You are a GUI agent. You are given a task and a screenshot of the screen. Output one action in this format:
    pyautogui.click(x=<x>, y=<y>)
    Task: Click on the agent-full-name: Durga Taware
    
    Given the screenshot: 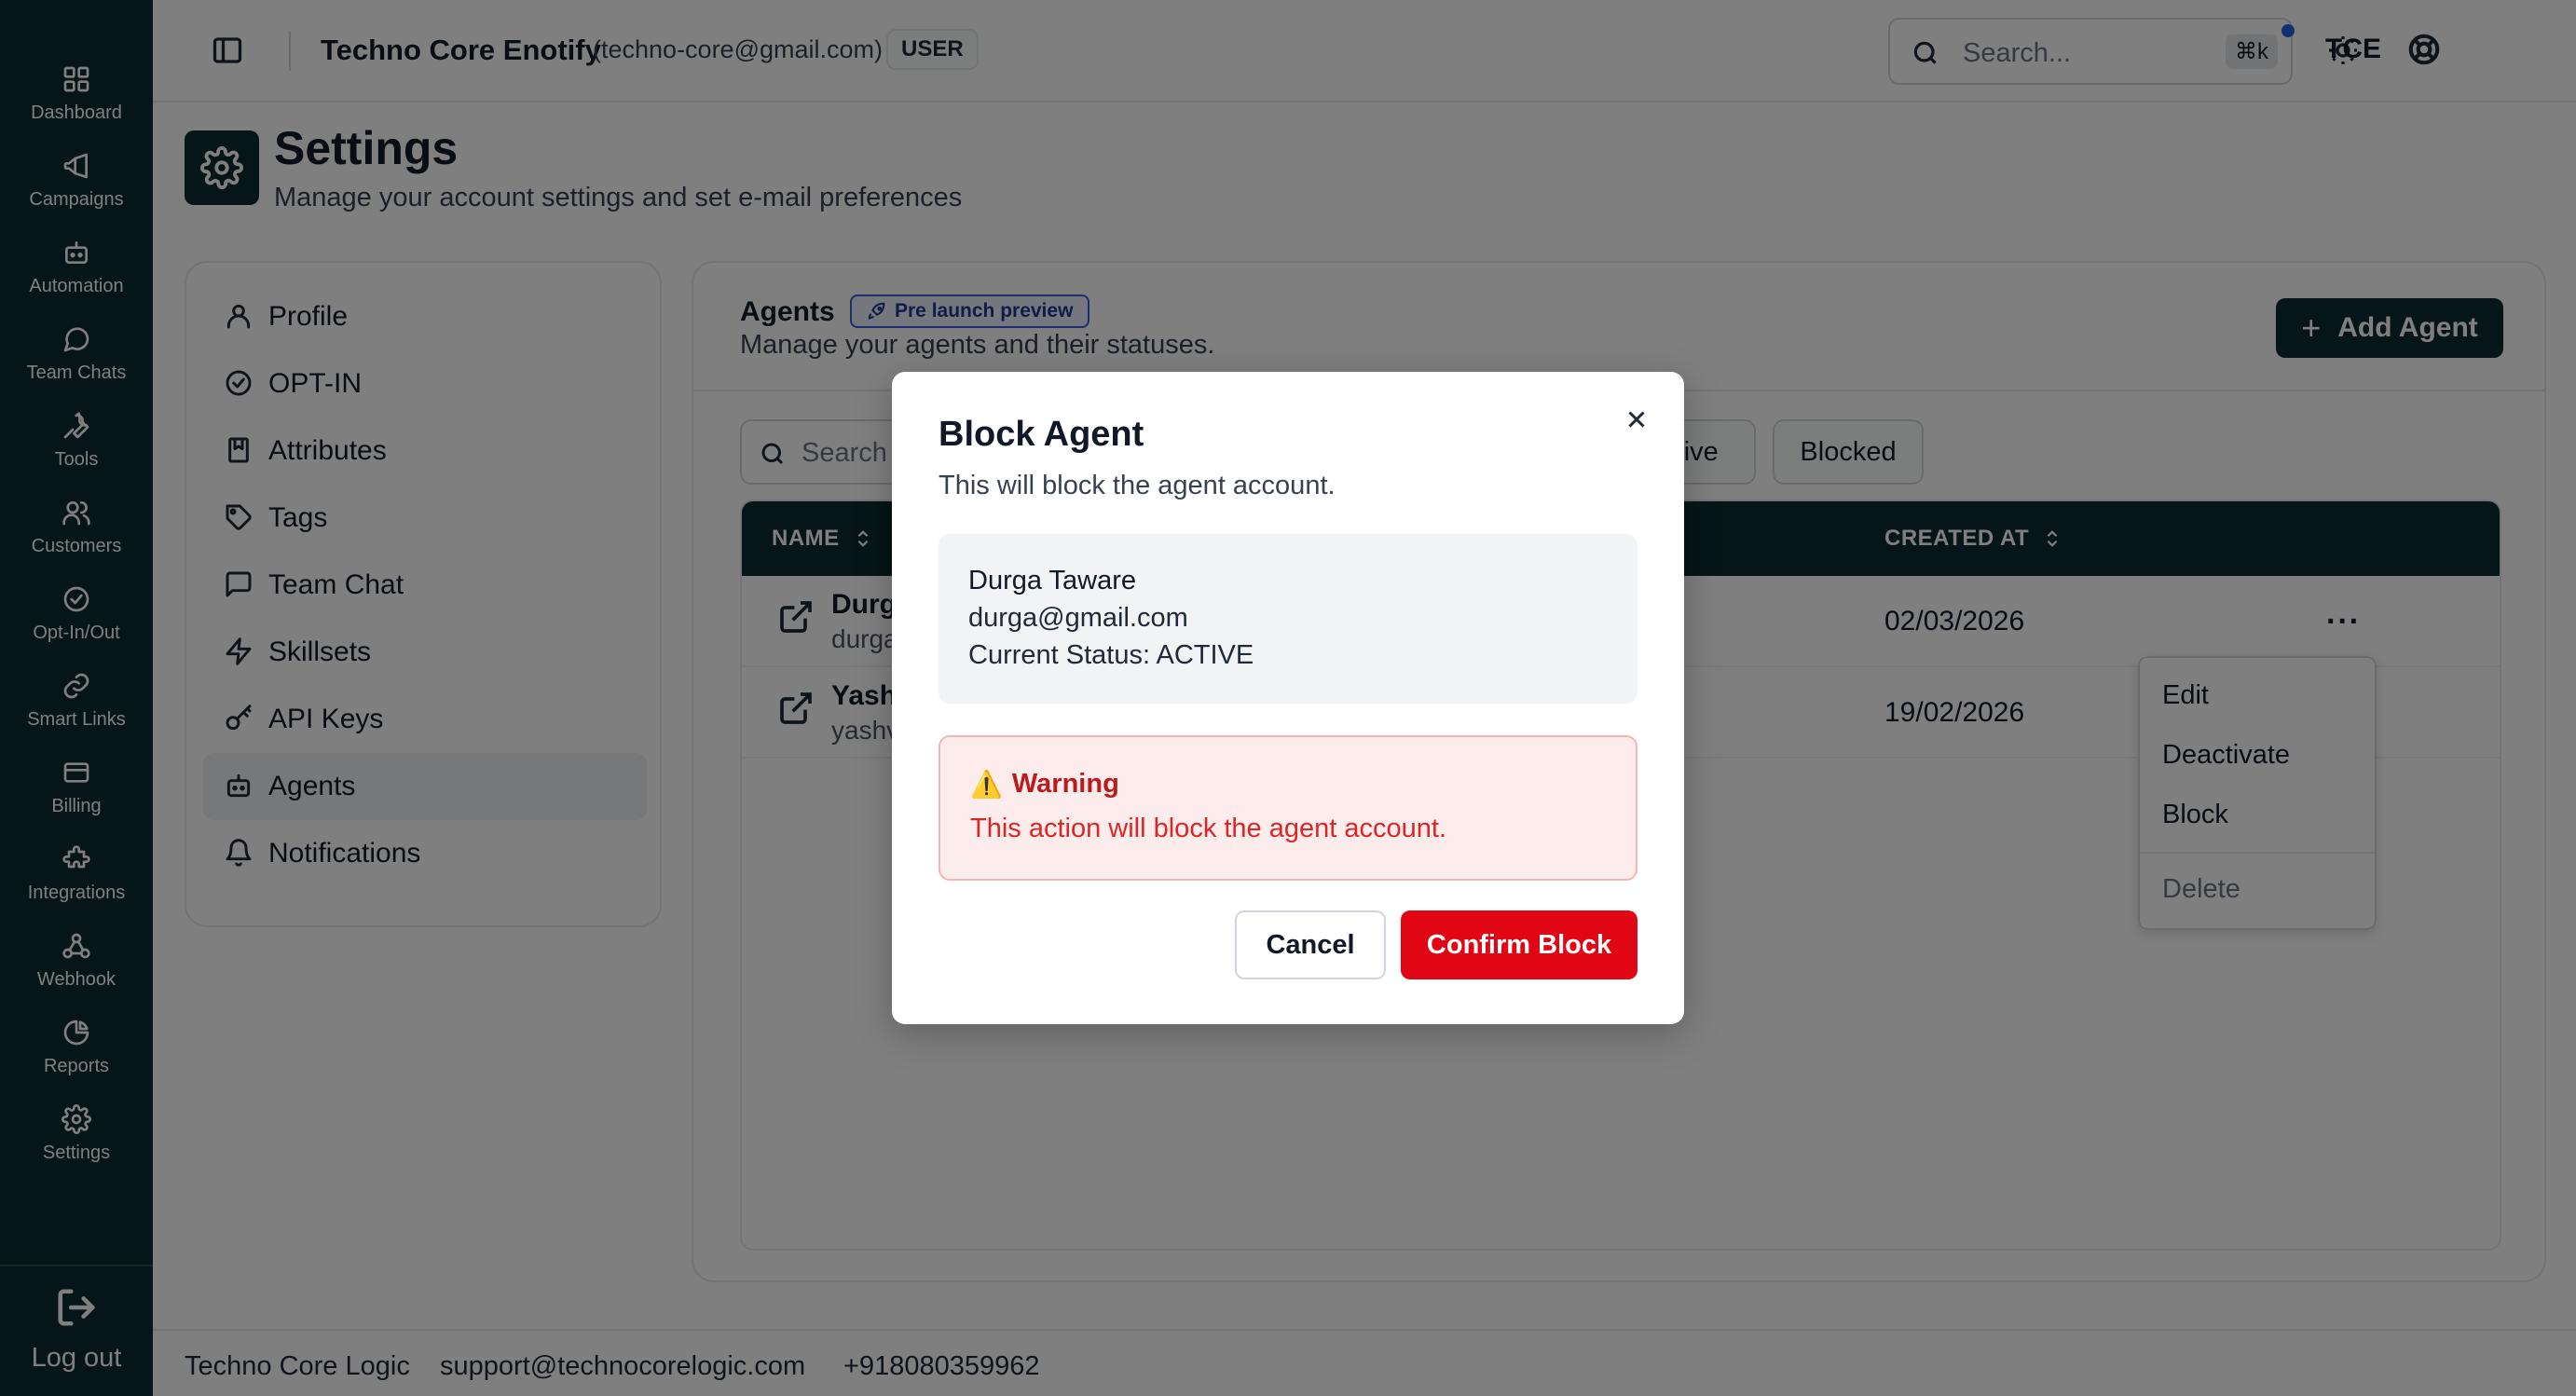 What is the action you would take?
    pyautogui.click(x=1052, y=580)
    